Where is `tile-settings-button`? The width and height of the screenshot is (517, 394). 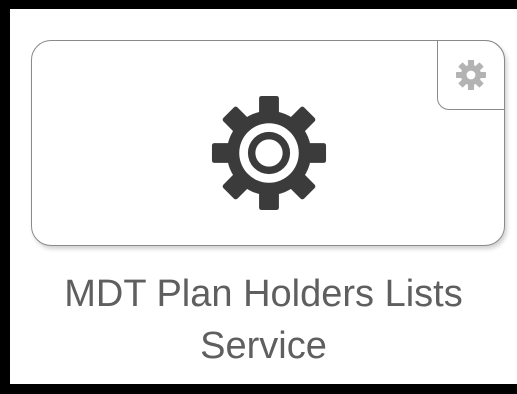 tile-settings-button is located at coordinates (471, 75).